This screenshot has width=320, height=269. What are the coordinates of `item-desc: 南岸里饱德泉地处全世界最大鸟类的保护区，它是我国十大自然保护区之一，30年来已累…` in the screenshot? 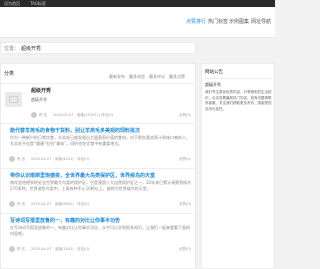 It's located at (101, 185).